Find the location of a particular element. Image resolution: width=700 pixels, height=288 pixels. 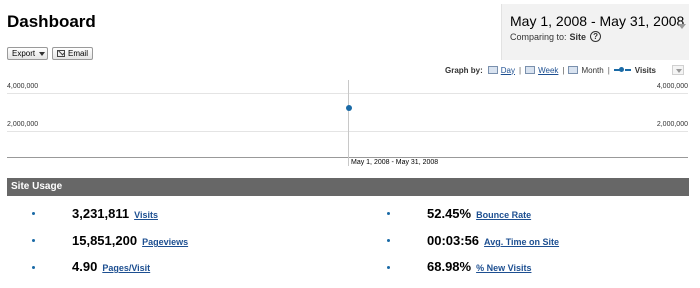

graph-by-month: Month is located at coordinates (586, 70).